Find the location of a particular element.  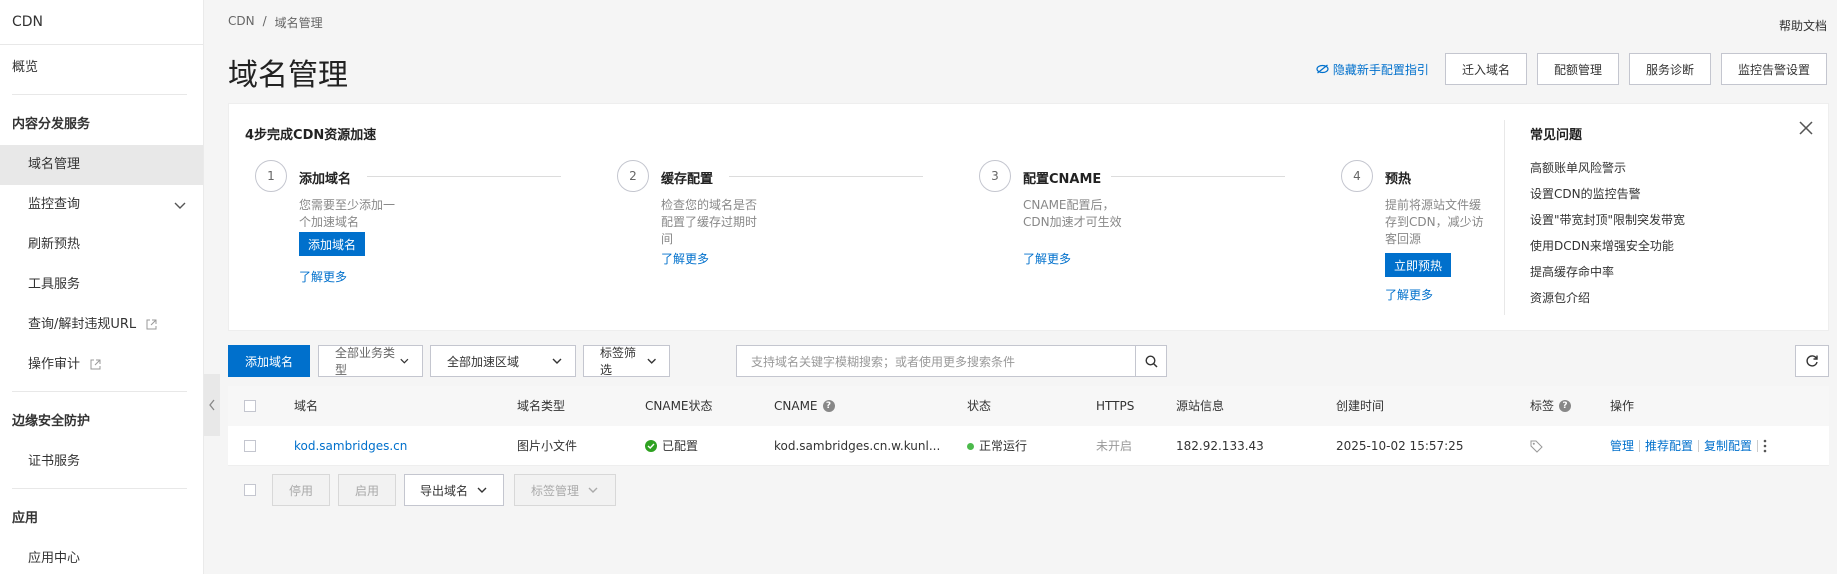

chevron-left-icon is located at coordinates (212, 405).